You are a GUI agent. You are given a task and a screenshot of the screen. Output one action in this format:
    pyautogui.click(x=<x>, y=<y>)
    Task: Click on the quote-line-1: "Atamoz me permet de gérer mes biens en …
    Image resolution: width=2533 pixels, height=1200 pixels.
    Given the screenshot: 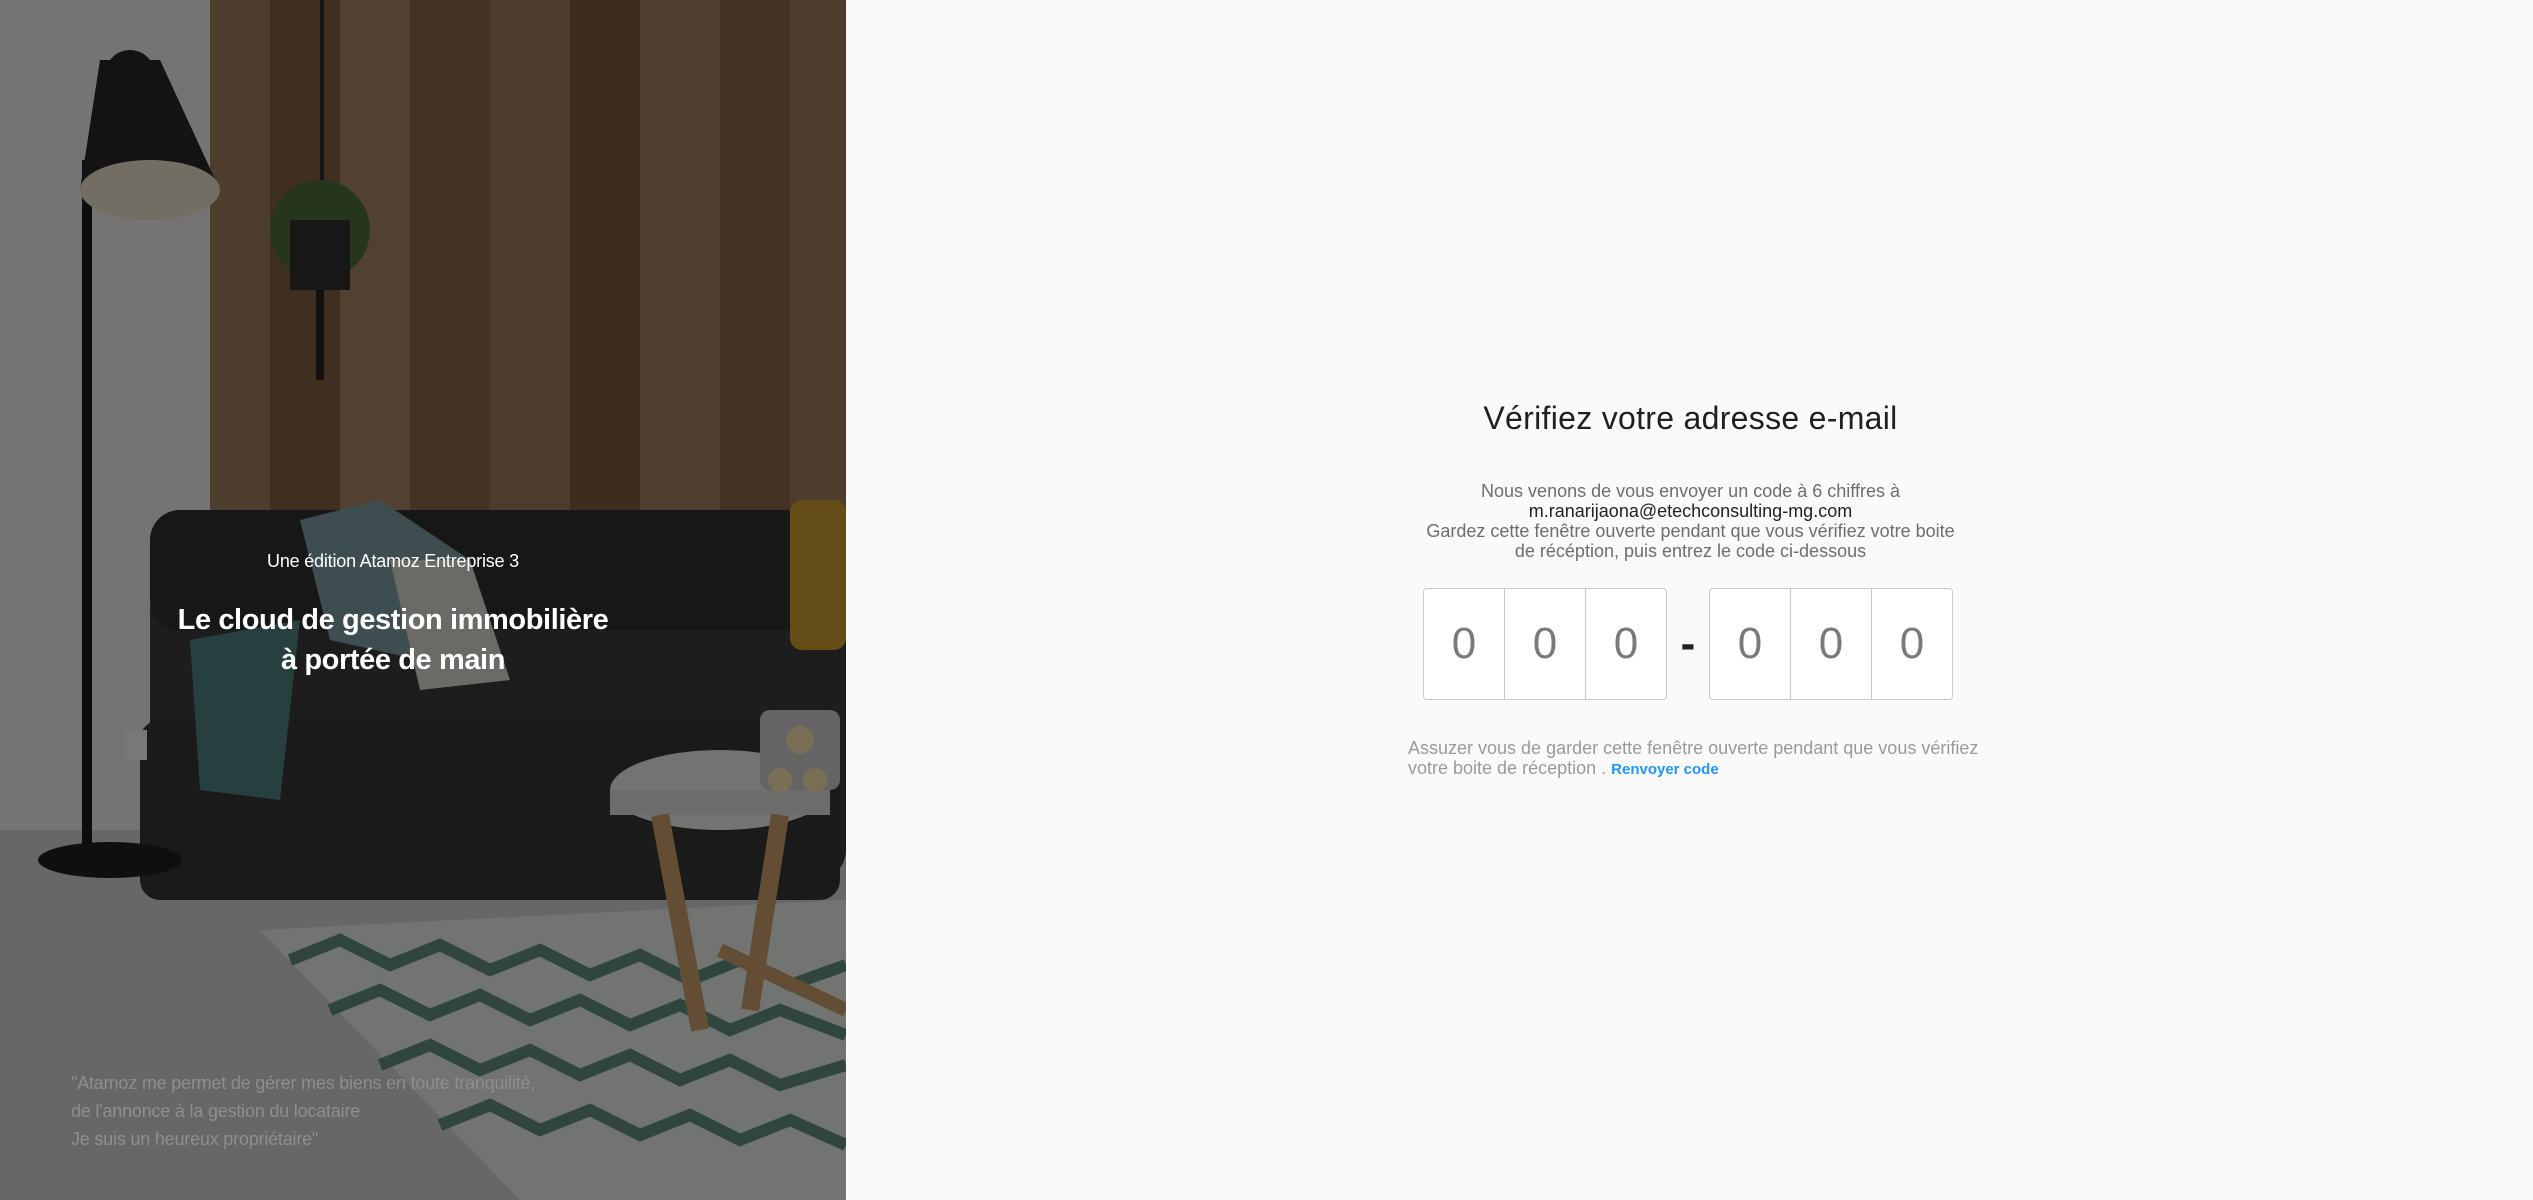 What is the action you would take?
    pyautogui.click(x=303, y=1083)
    